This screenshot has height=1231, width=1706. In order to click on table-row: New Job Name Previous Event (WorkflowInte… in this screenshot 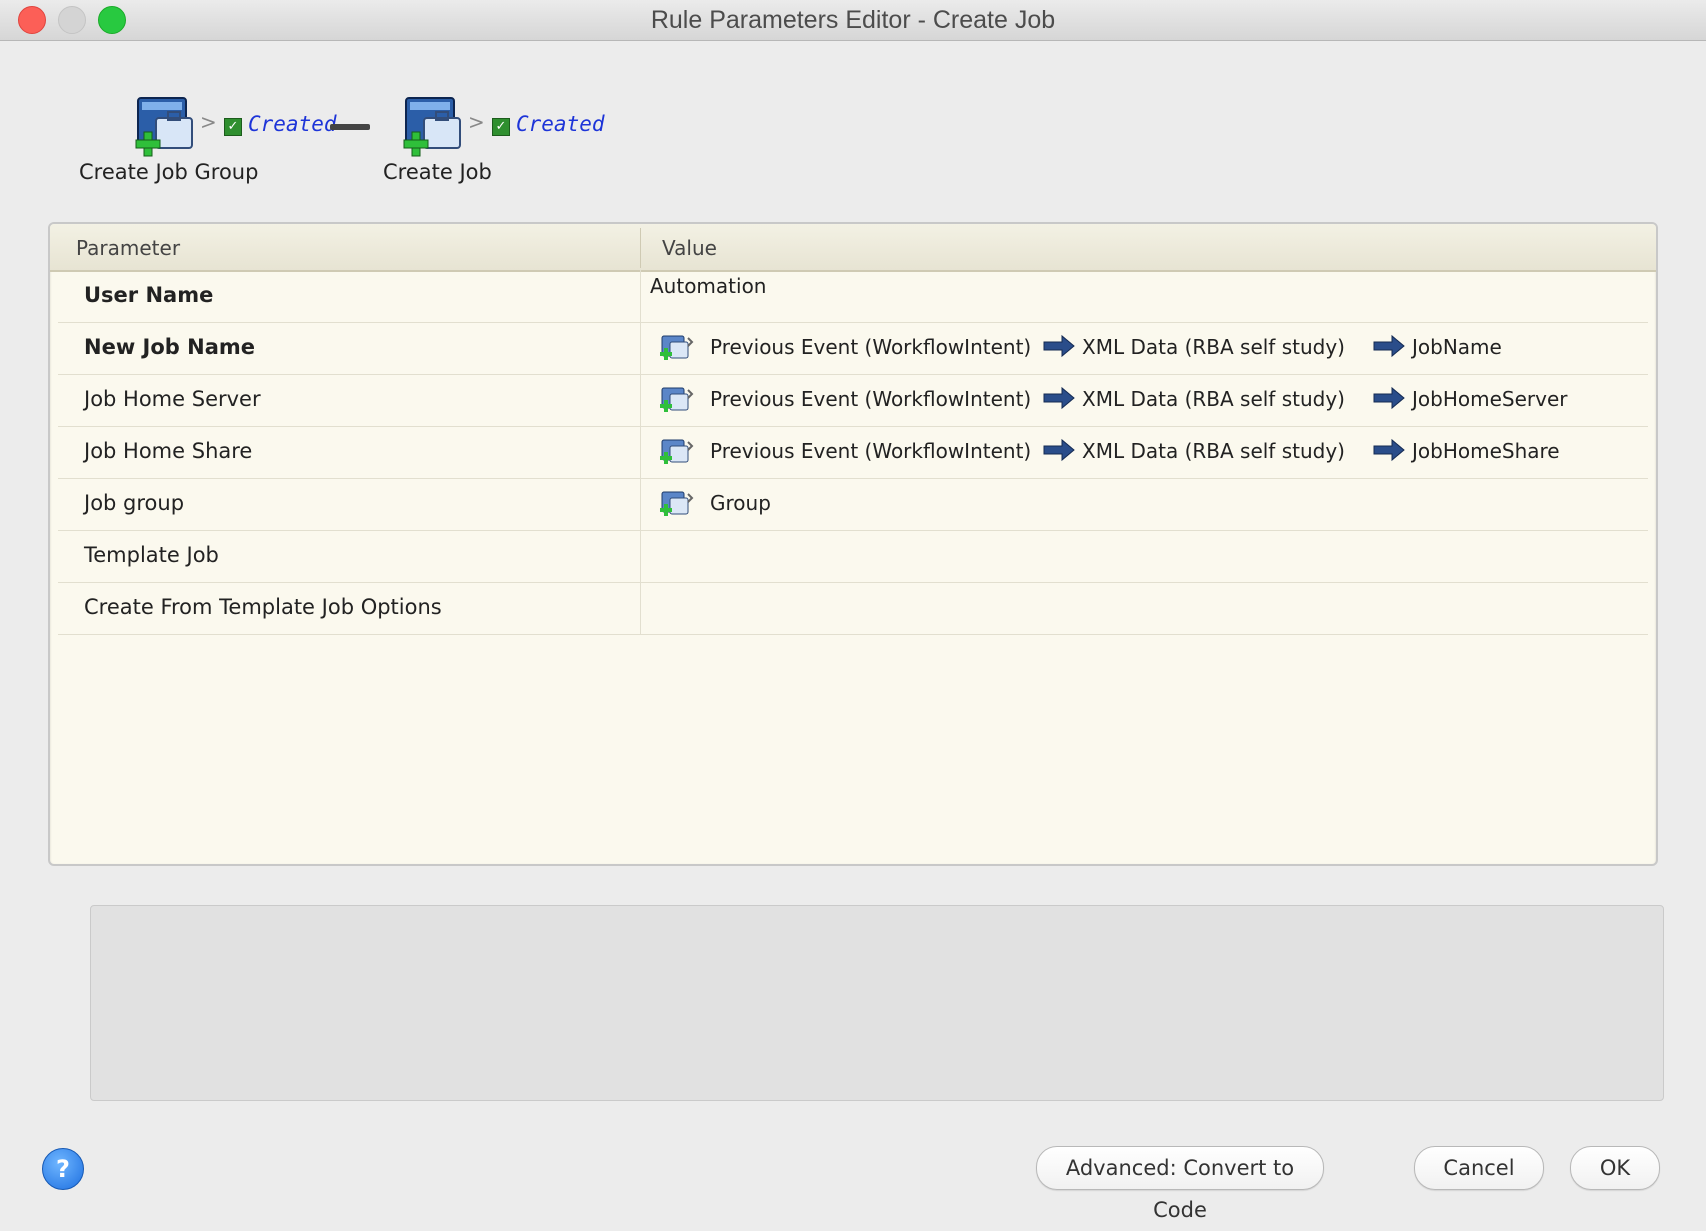, I will do `click(853, 348)`.